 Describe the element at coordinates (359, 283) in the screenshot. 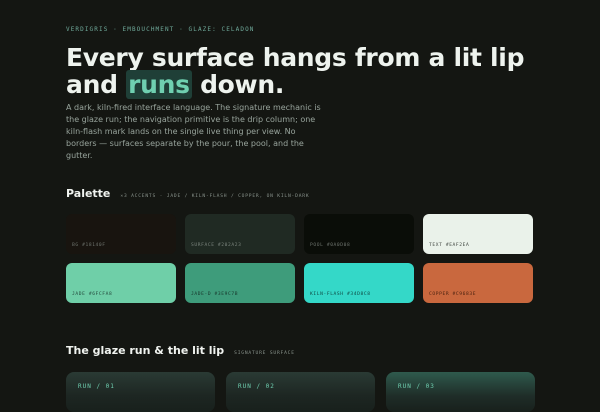

I see `swatch-kiln-flash: KILN-FLASH #34D8C8` at that location.